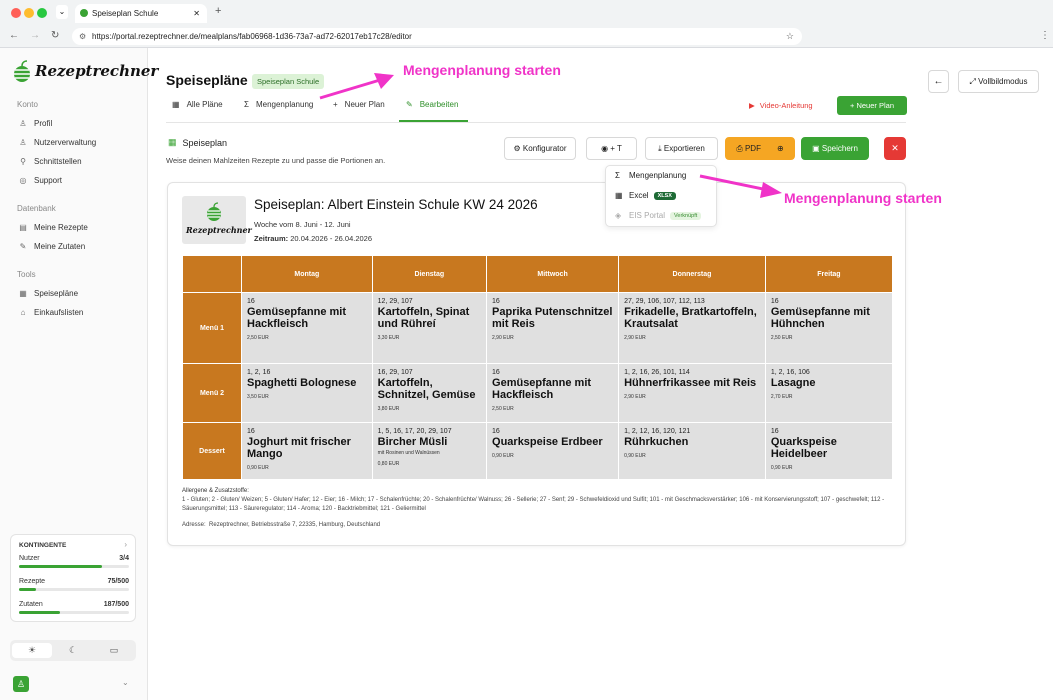 This screenshot has width=1053, height=700. What do you see at coordinates (740, 186) in the screenshot?
I see `annotation-arrow-right` at bounding box center [740, 186].